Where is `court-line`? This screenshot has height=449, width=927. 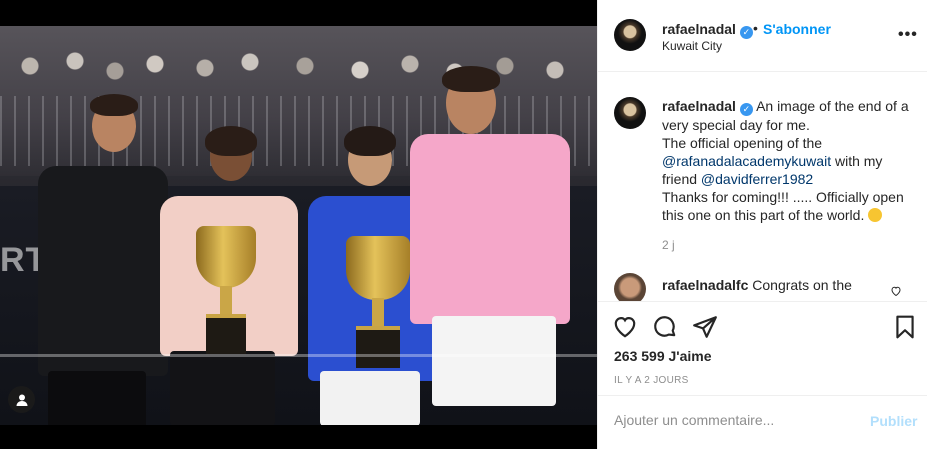 court-line is located at coordinates (298, 355).